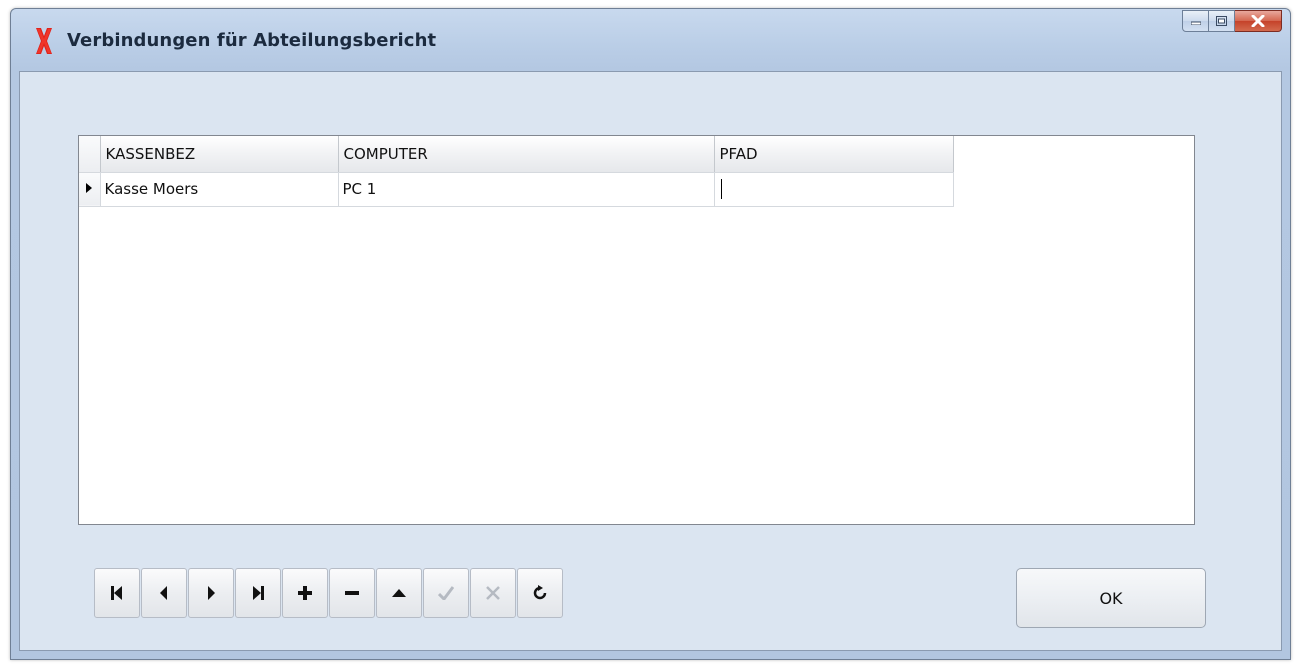 This screenshot has width=1301, height=670. I want to click on ok-button-label: OK, so click(1111, 598).